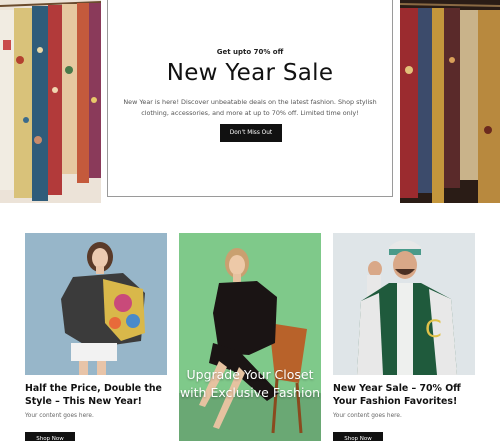  I want to click on hero-clothing-rack-image-right, so click(450, 101).